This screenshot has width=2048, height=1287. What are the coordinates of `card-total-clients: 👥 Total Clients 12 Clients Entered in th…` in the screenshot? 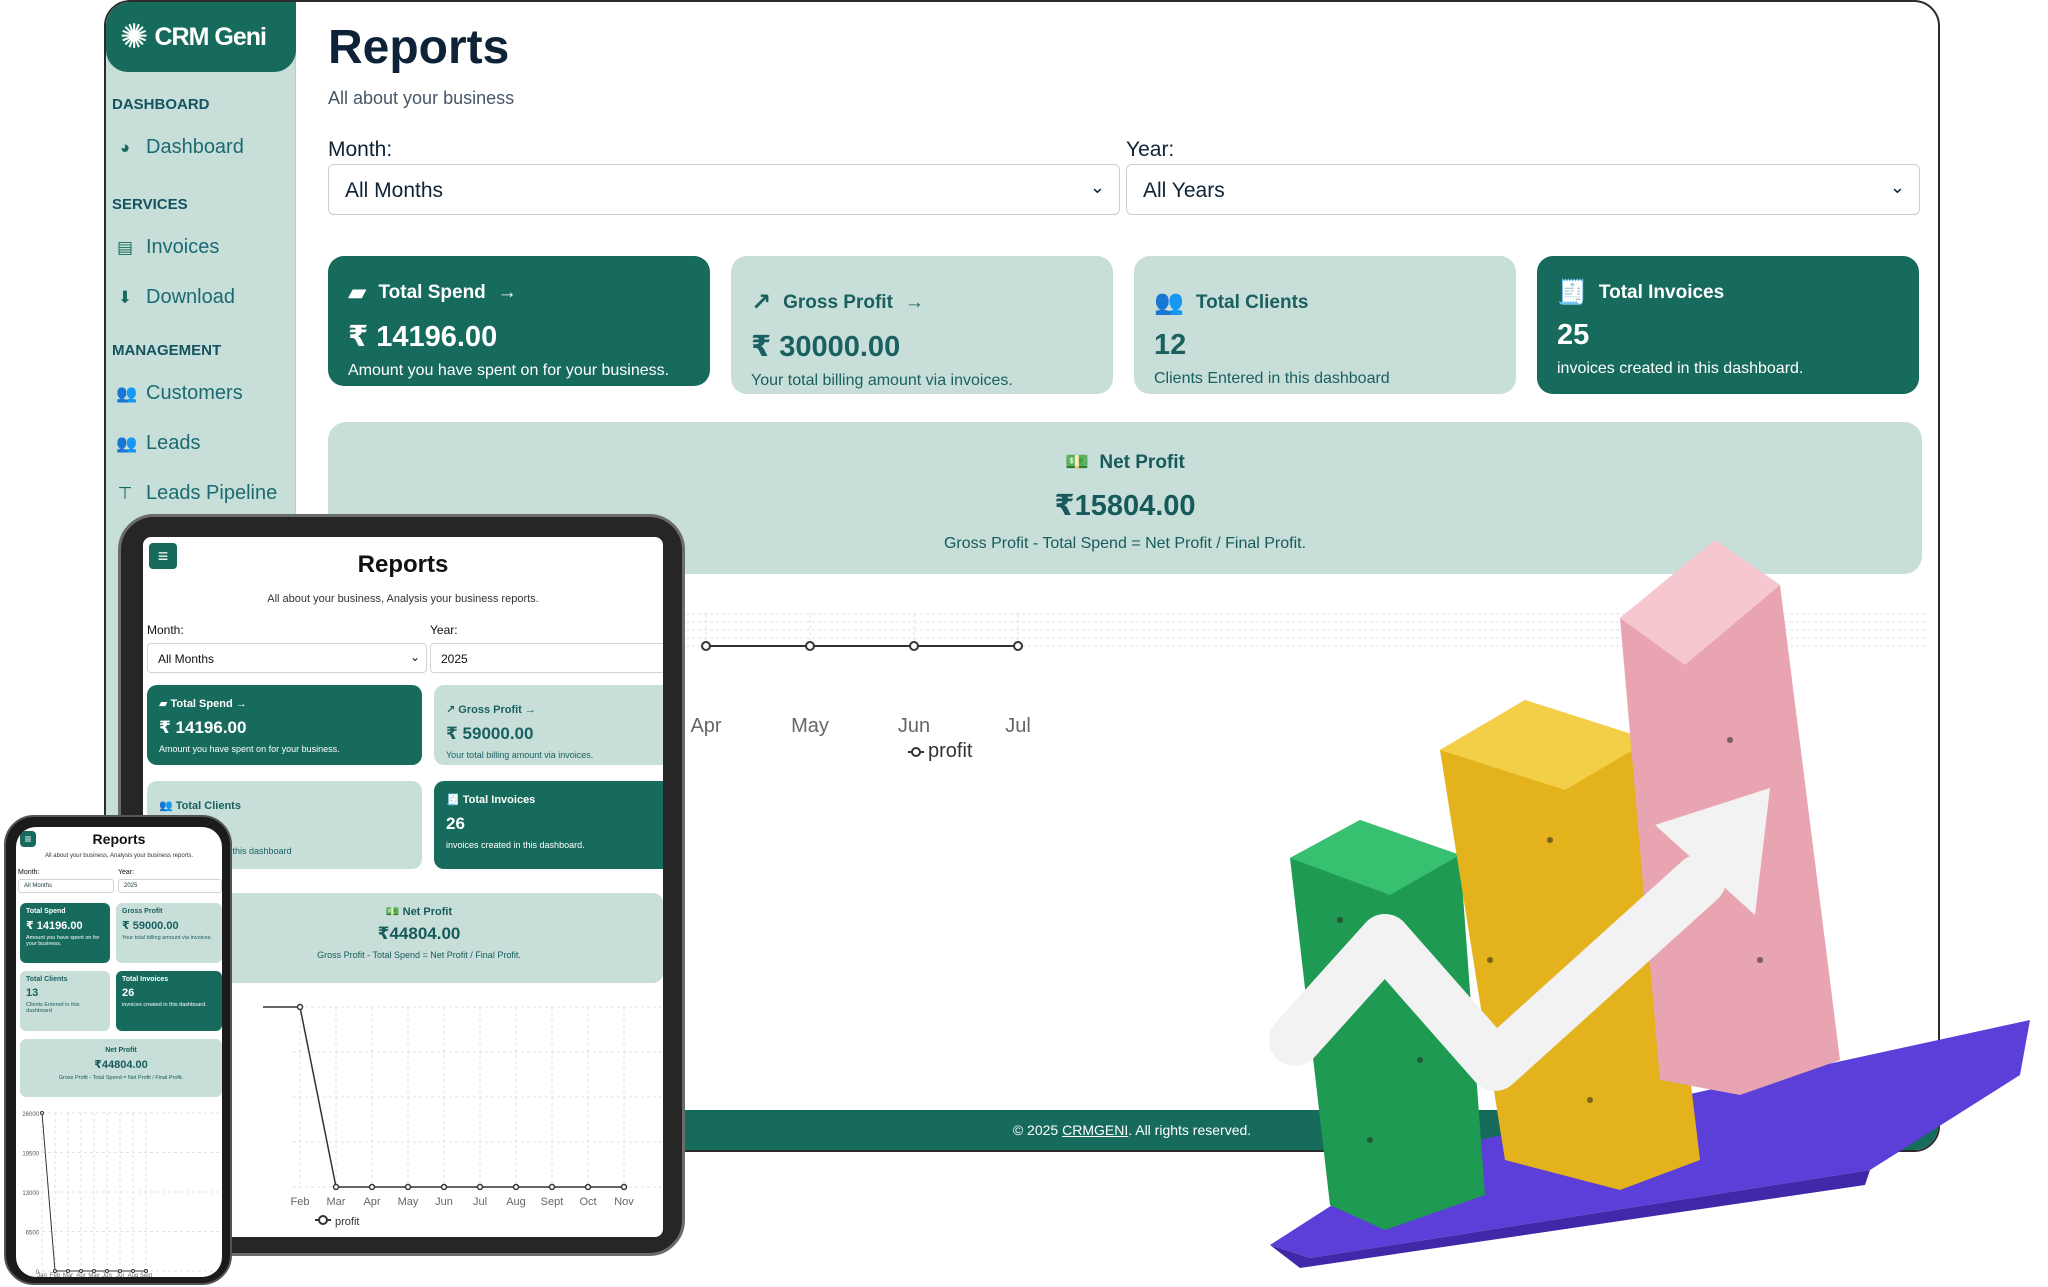 It's located at (1325, 325).